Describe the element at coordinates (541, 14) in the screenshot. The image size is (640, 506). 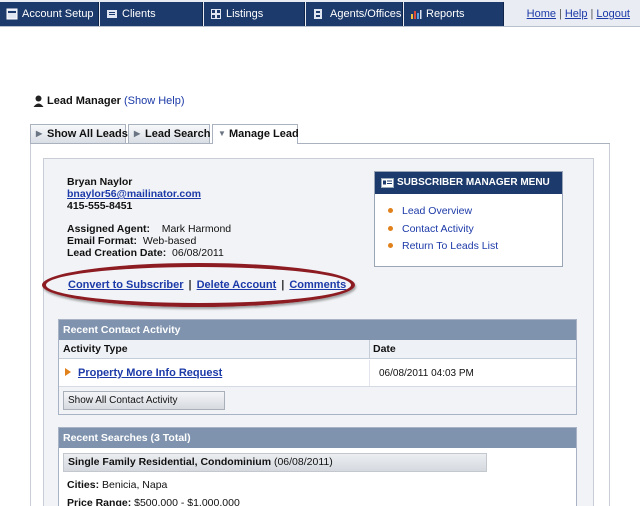
I see `home-link: Home` at that location.